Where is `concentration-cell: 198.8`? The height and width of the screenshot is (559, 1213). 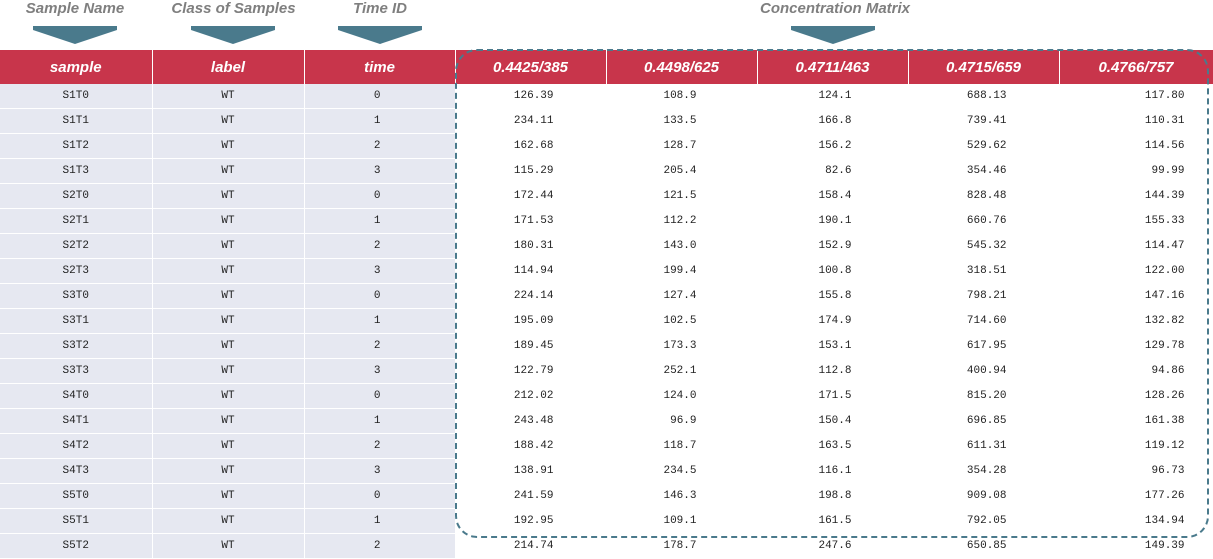 concentration-cell: 198.8 is located at coordinates (833, 496).